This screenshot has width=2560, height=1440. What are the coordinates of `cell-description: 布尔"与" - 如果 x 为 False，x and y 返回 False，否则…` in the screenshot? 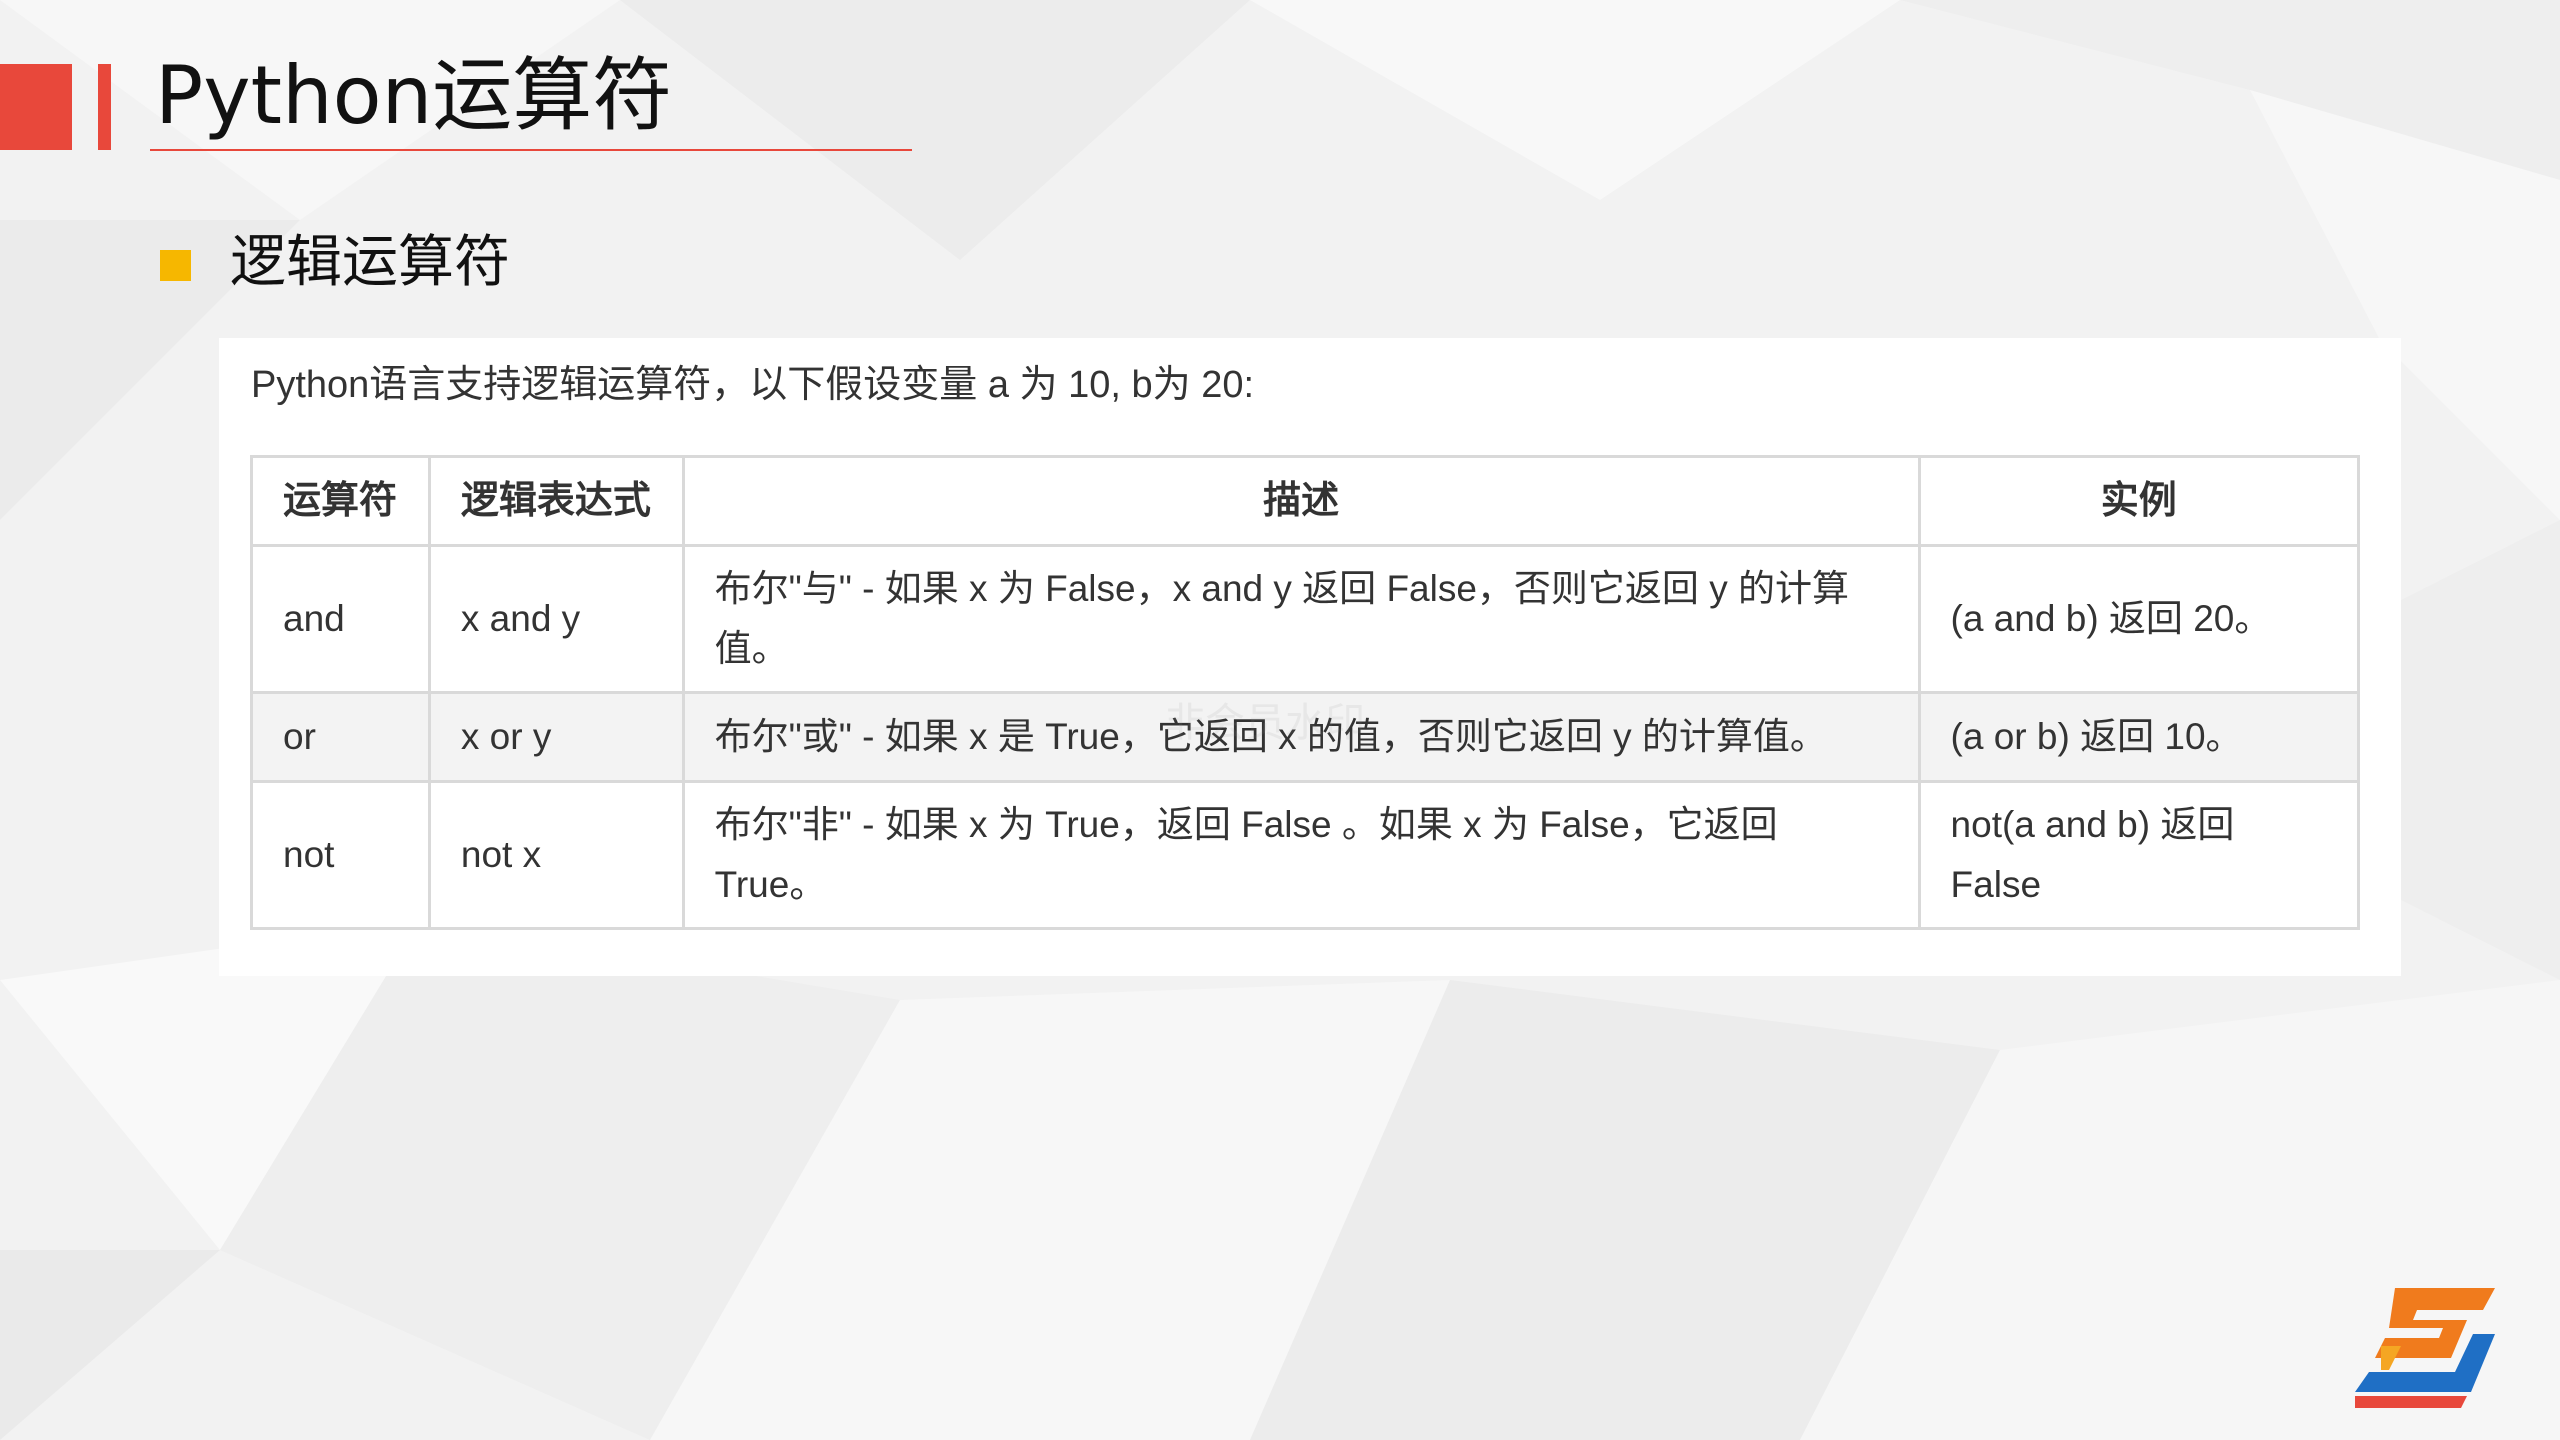 It's located at (1301, 619).